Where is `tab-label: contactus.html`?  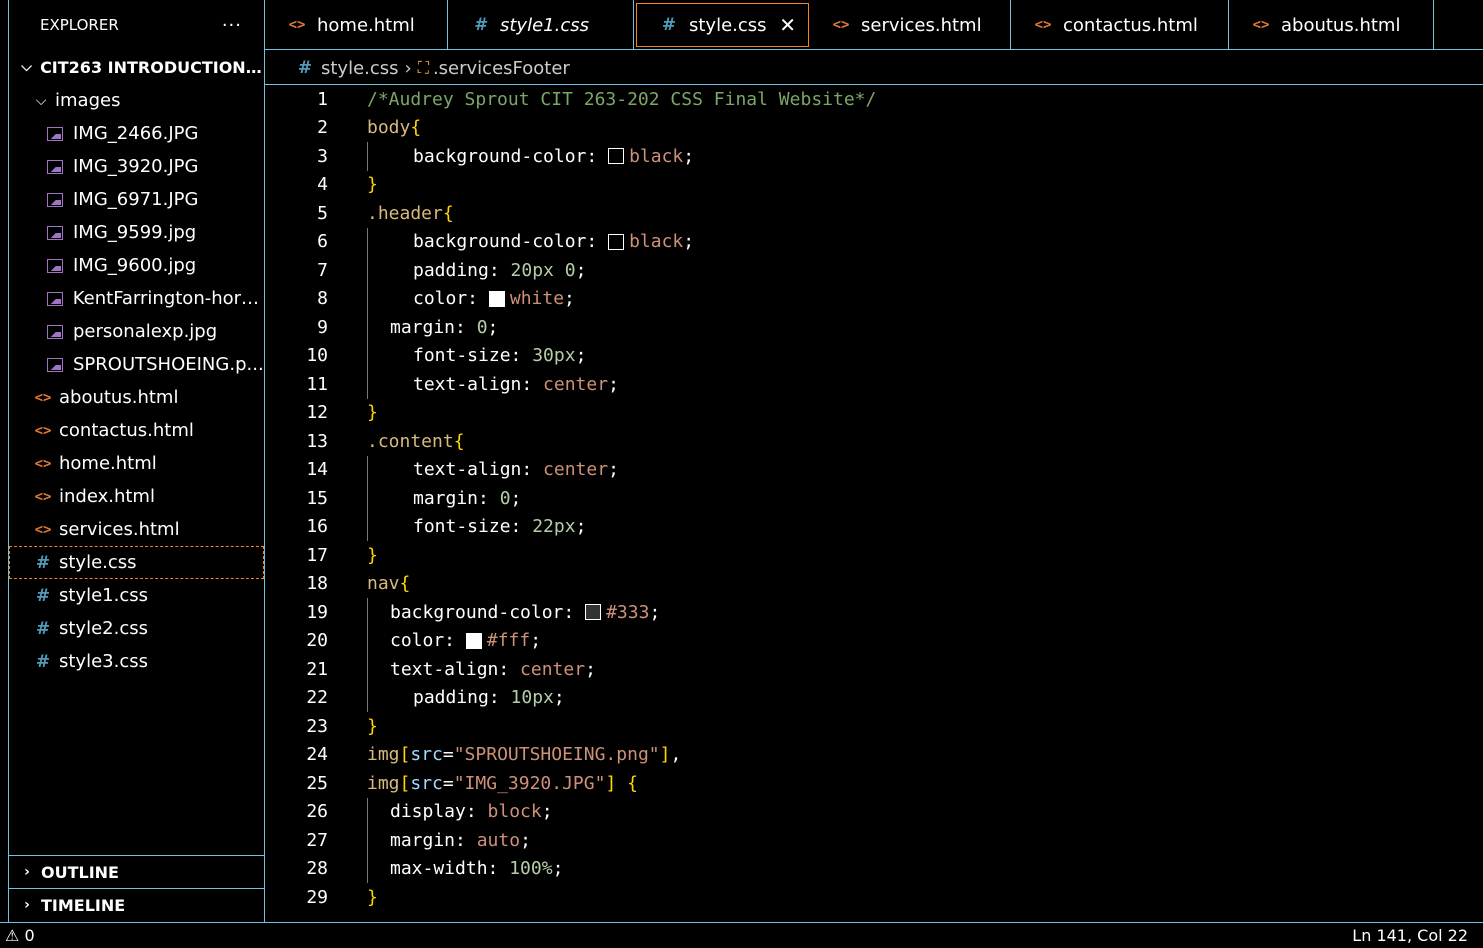 tab-label: contactus.html is located at coordinates (1130, 25).